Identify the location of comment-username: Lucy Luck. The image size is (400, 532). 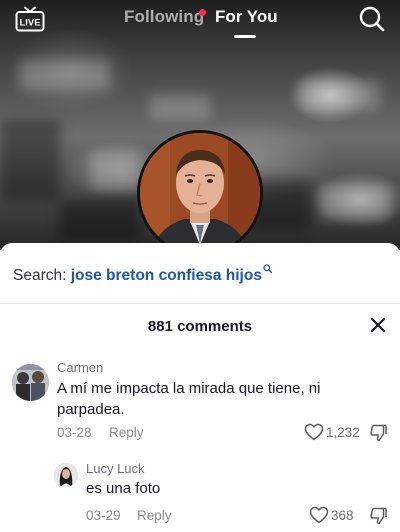
(115, 468).